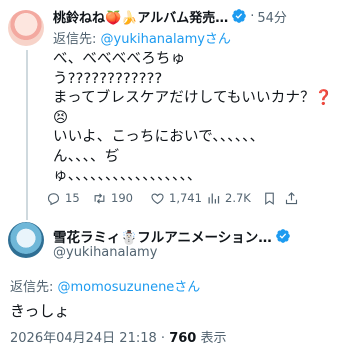  What do you see at coordinates (40, 311) in the screenshot?
I see `tweet-text: きっしょ` at bounding box center [40, 311].